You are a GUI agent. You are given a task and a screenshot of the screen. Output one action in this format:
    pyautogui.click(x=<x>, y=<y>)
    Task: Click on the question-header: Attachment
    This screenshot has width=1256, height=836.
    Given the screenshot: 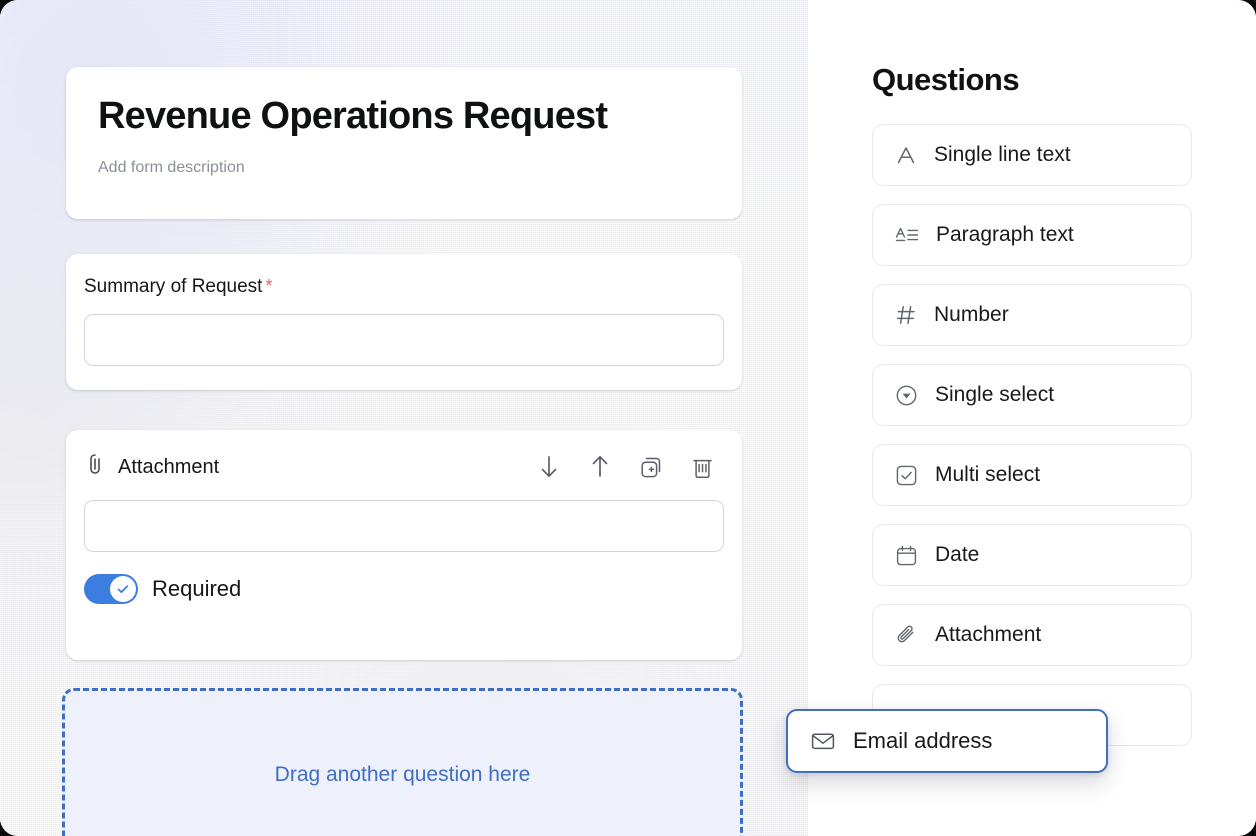 What is the action you would take?
    pyautogui.click(x=404, y=467)
    